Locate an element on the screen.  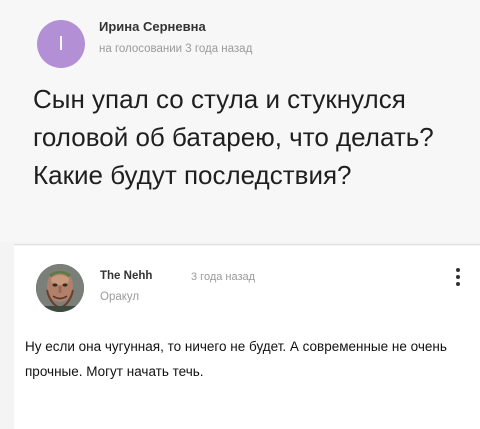
answer-author-avatar is located at coordinates (60, 288).